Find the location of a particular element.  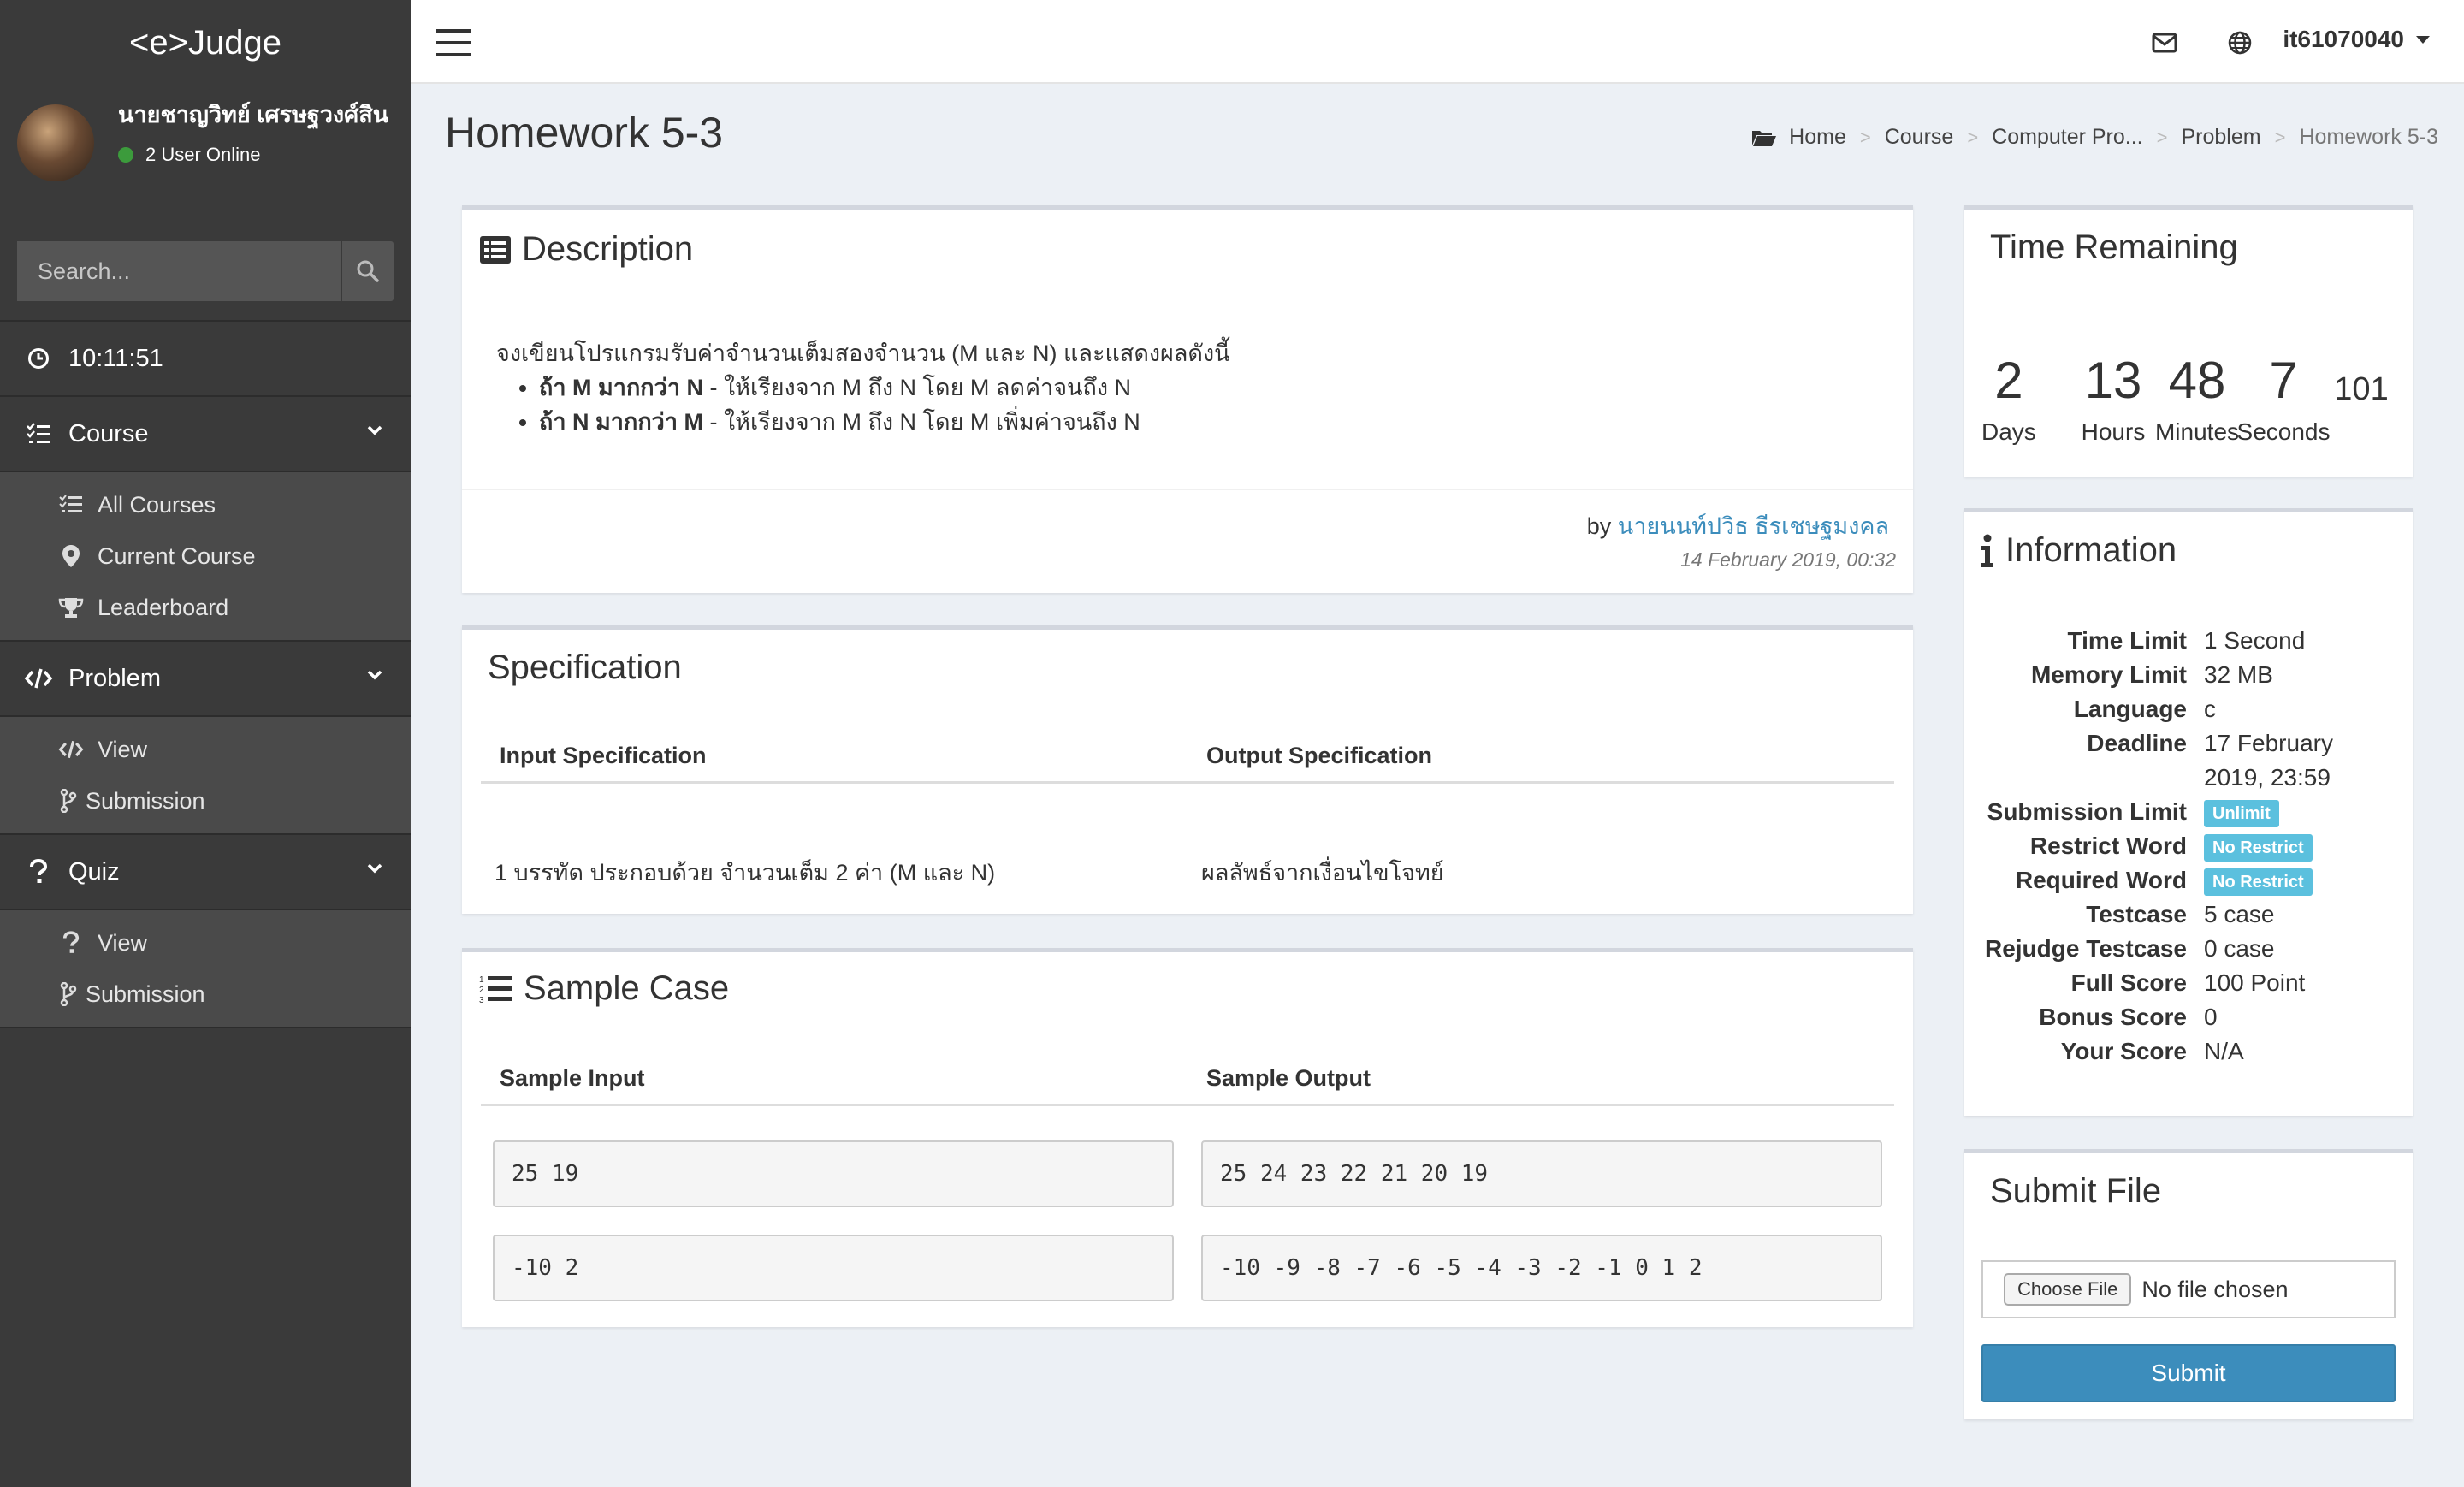

sample-output-box: -10 -9 -8 -7 -6 -5 -4 -3 -2 -1 0 1 2 is located at coordinates (1541, 1268).